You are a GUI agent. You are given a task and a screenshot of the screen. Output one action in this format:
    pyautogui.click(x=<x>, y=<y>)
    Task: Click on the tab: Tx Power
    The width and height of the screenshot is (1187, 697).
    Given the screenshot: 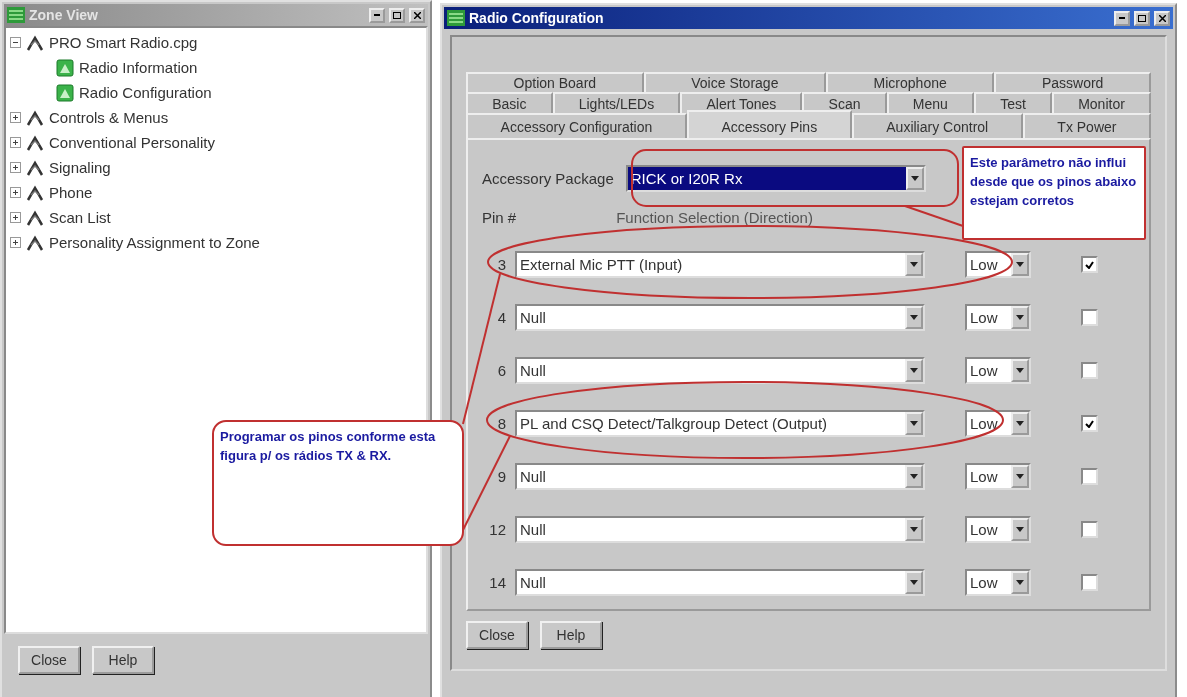 What is the action you would take?
    pyautogui.click(x=1086, y=125)
    